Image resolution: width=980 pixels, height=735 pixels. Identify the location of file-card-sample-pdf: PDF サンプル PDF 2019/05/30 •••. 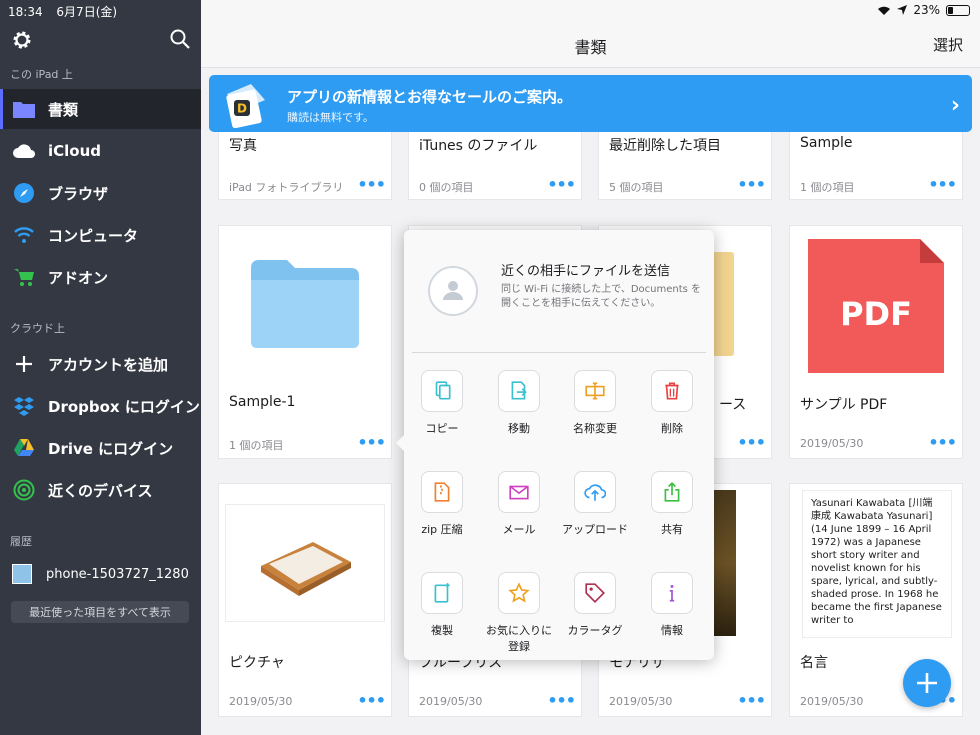
(876, 342).